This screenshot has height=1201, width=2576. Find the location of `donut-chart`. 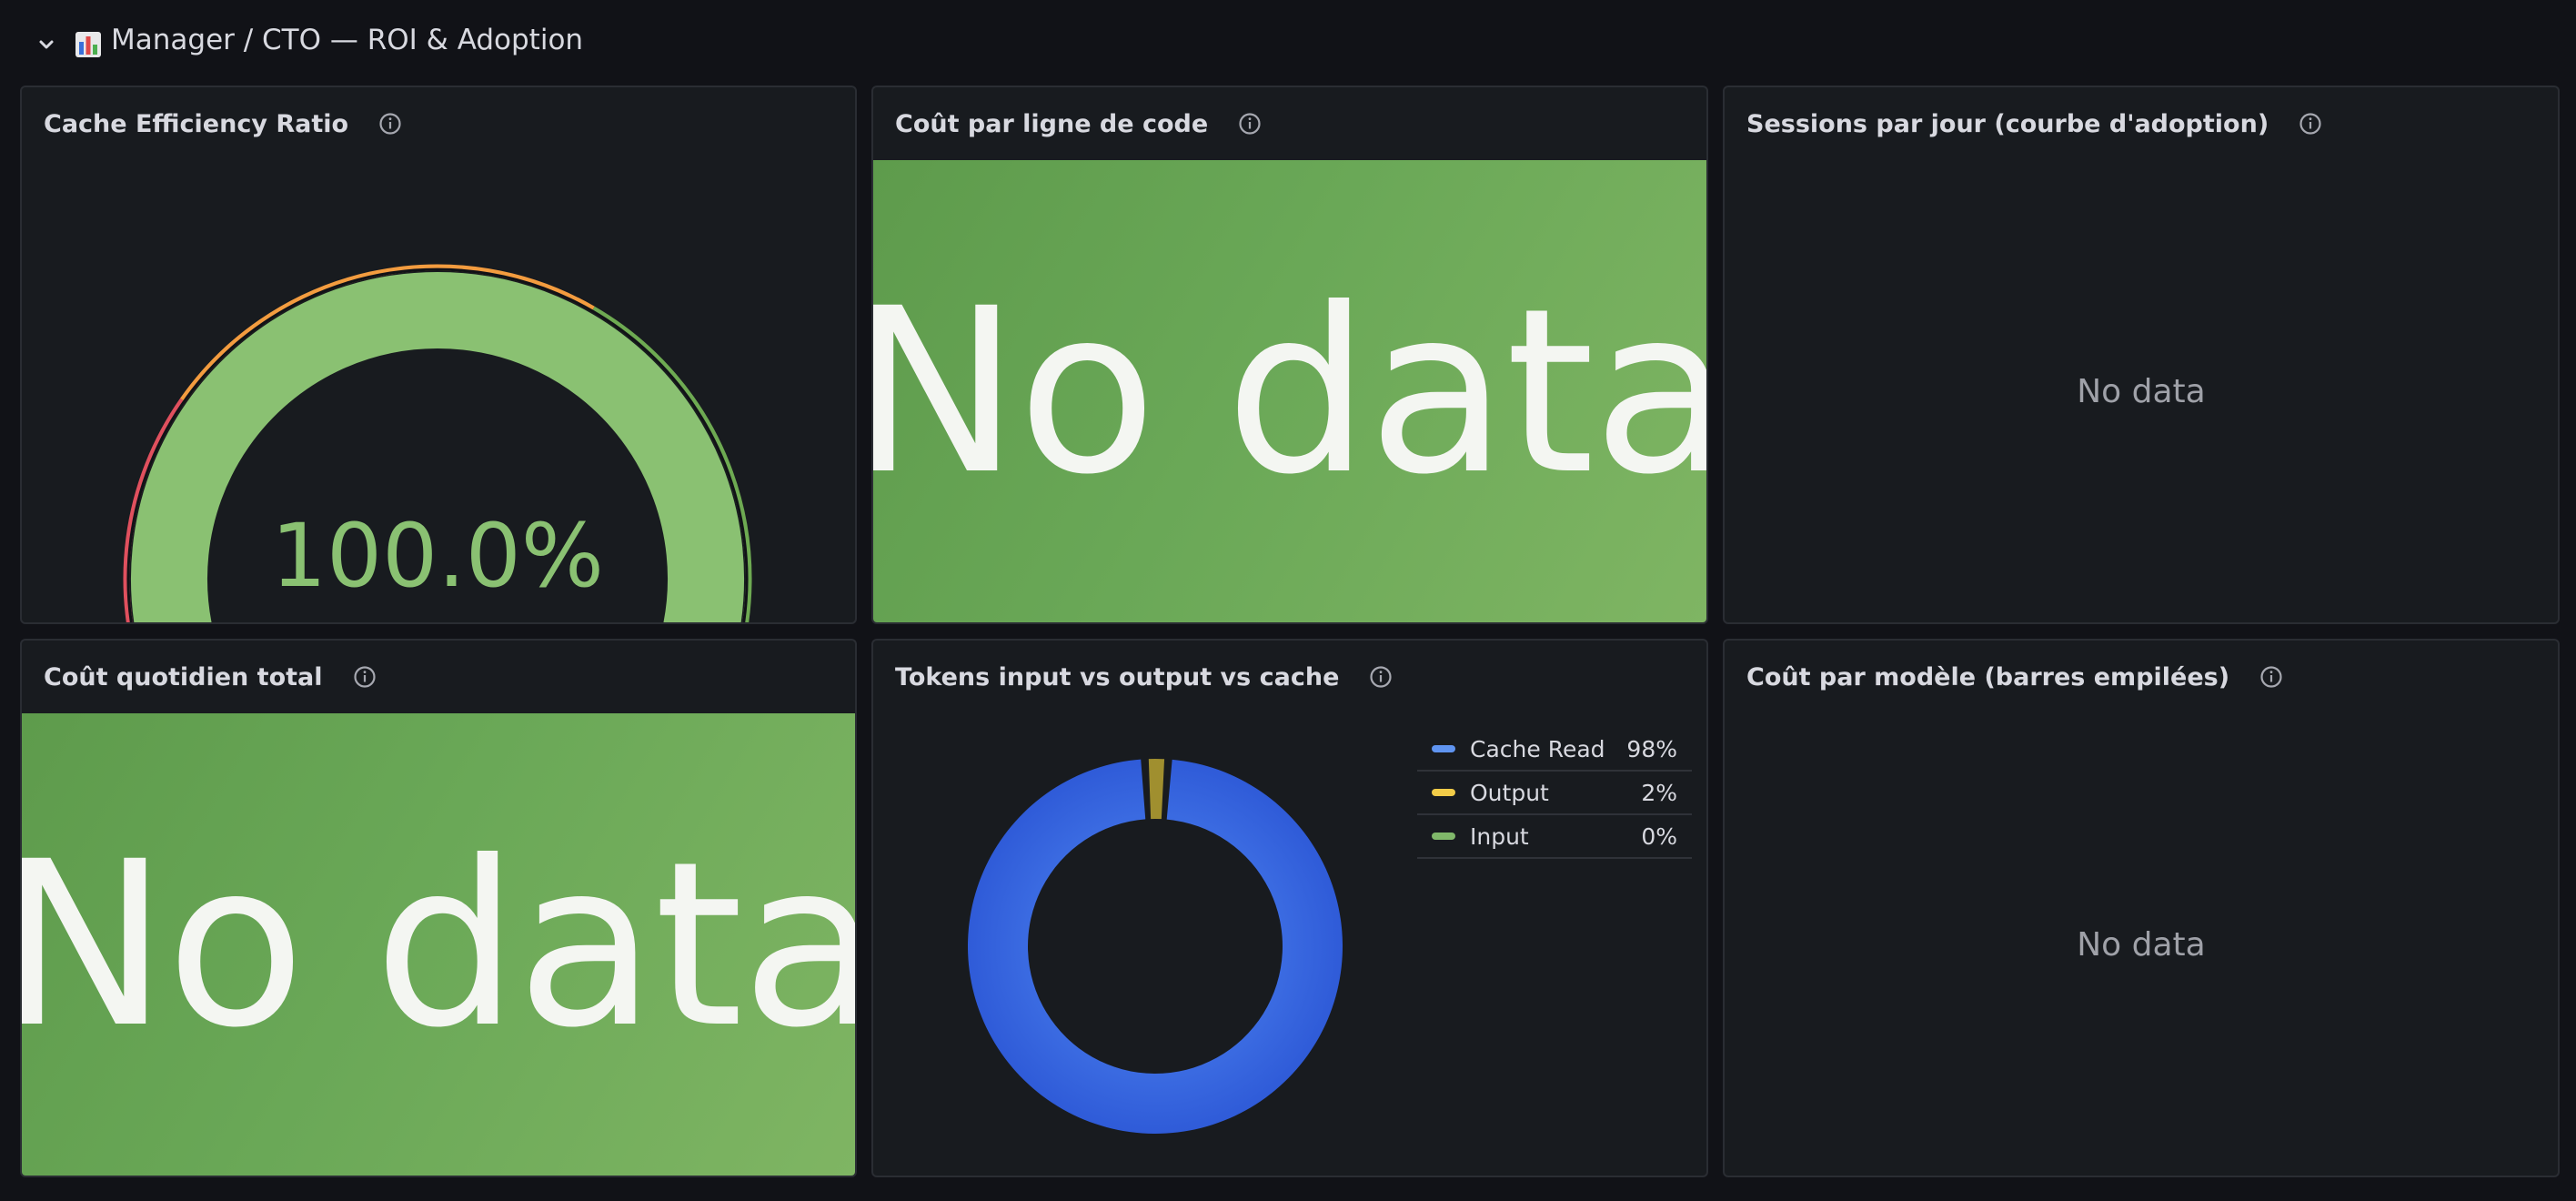

donut-chart is located at coordinates (1155, 946).